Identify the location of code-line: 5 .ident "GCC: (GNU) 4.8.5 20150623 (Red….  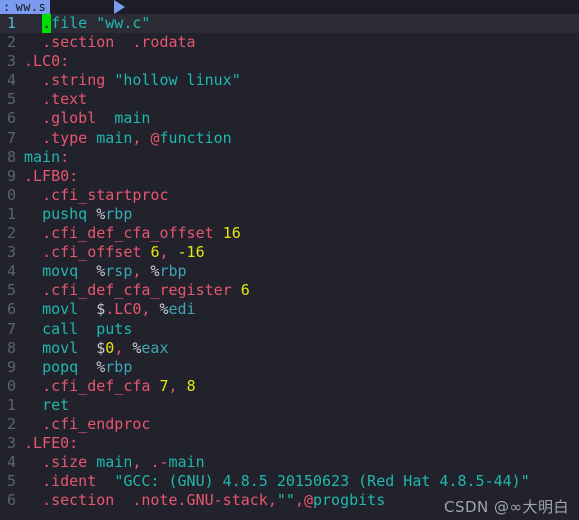
(289, 481).